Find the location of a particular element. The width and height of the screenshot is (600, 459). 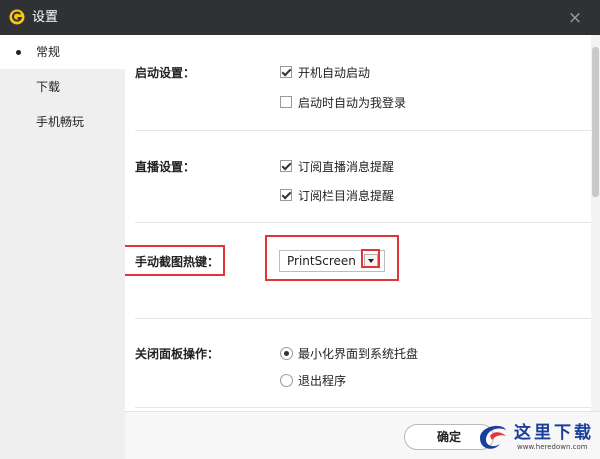

exit-program-label: 退出程序 is located at coordinates (322, 381).